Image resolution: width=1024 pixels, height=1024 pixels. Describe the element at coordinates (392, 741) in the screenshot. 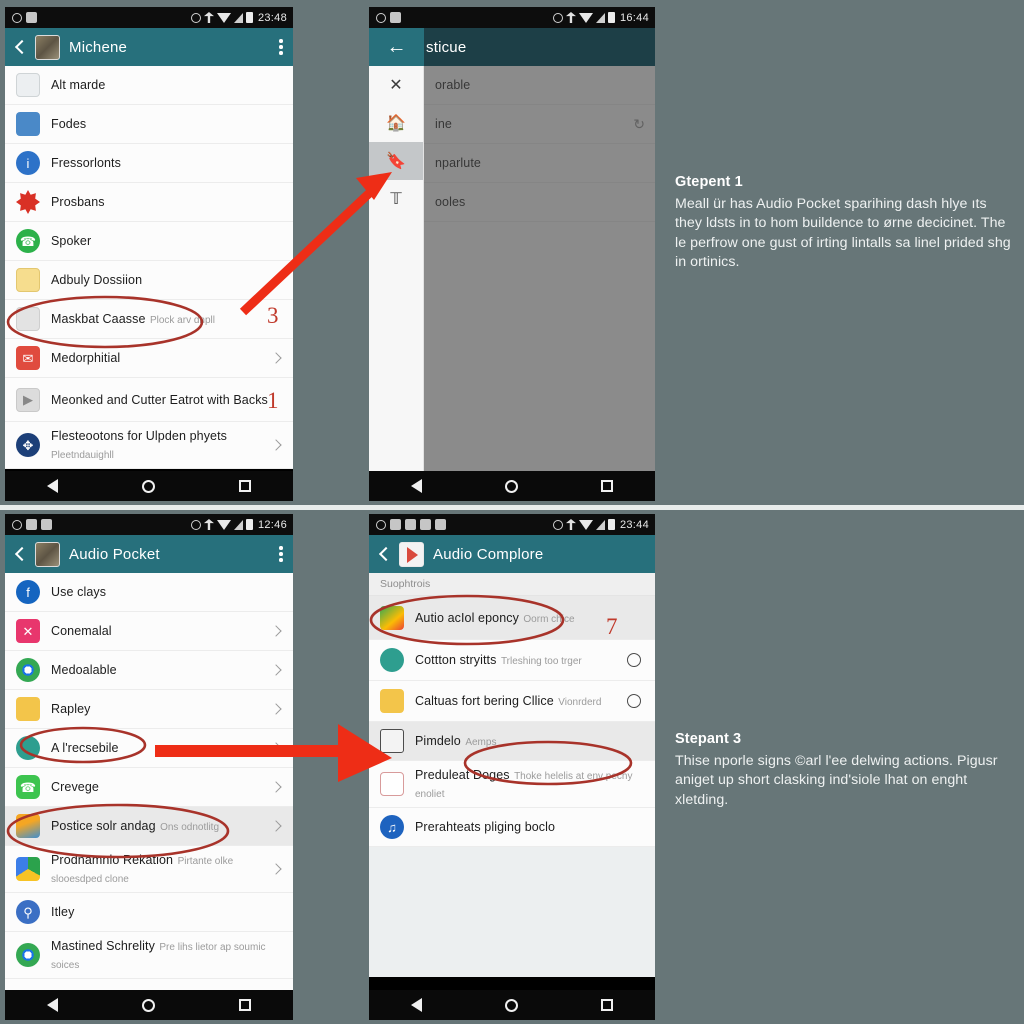

I see `folder-icon` at that location.